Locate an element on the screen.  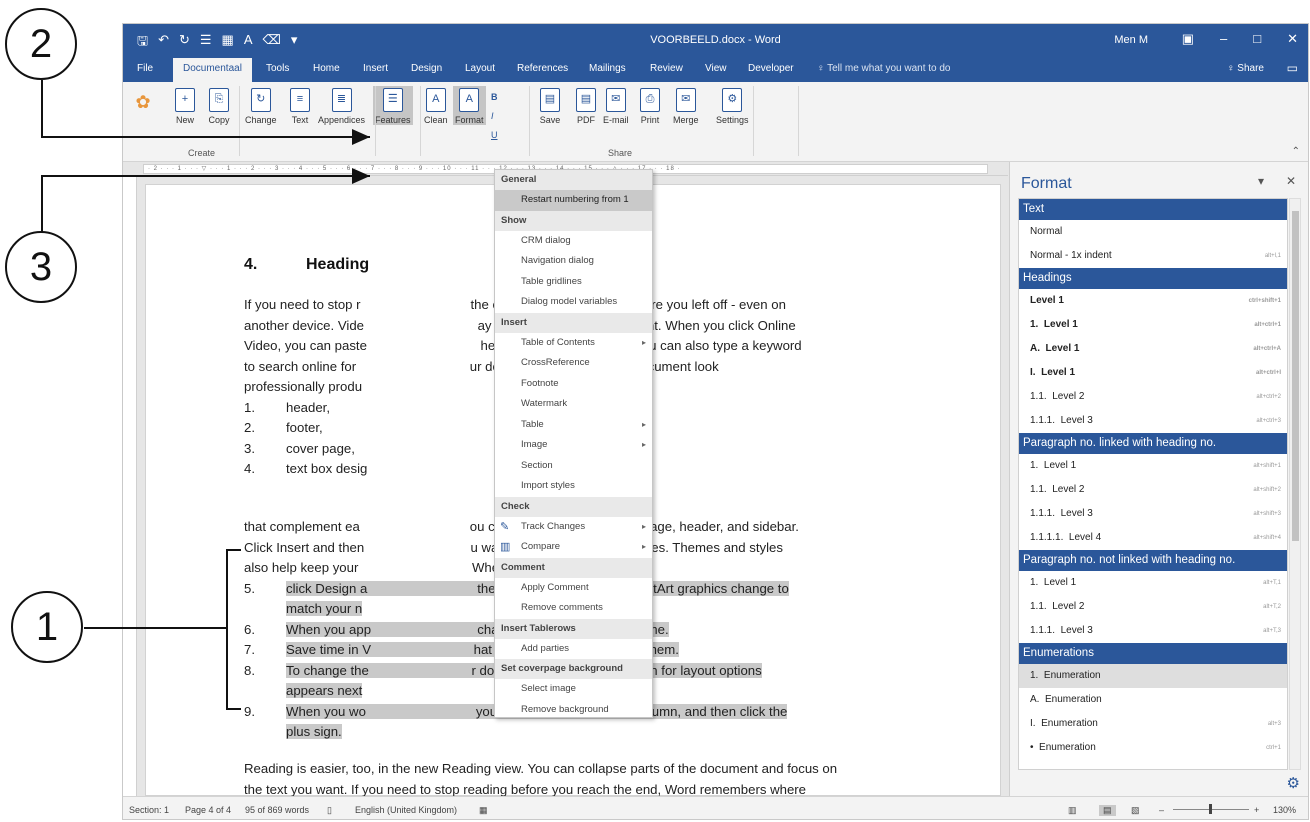
callout-3: 3 is located at coordinates (41, 267).